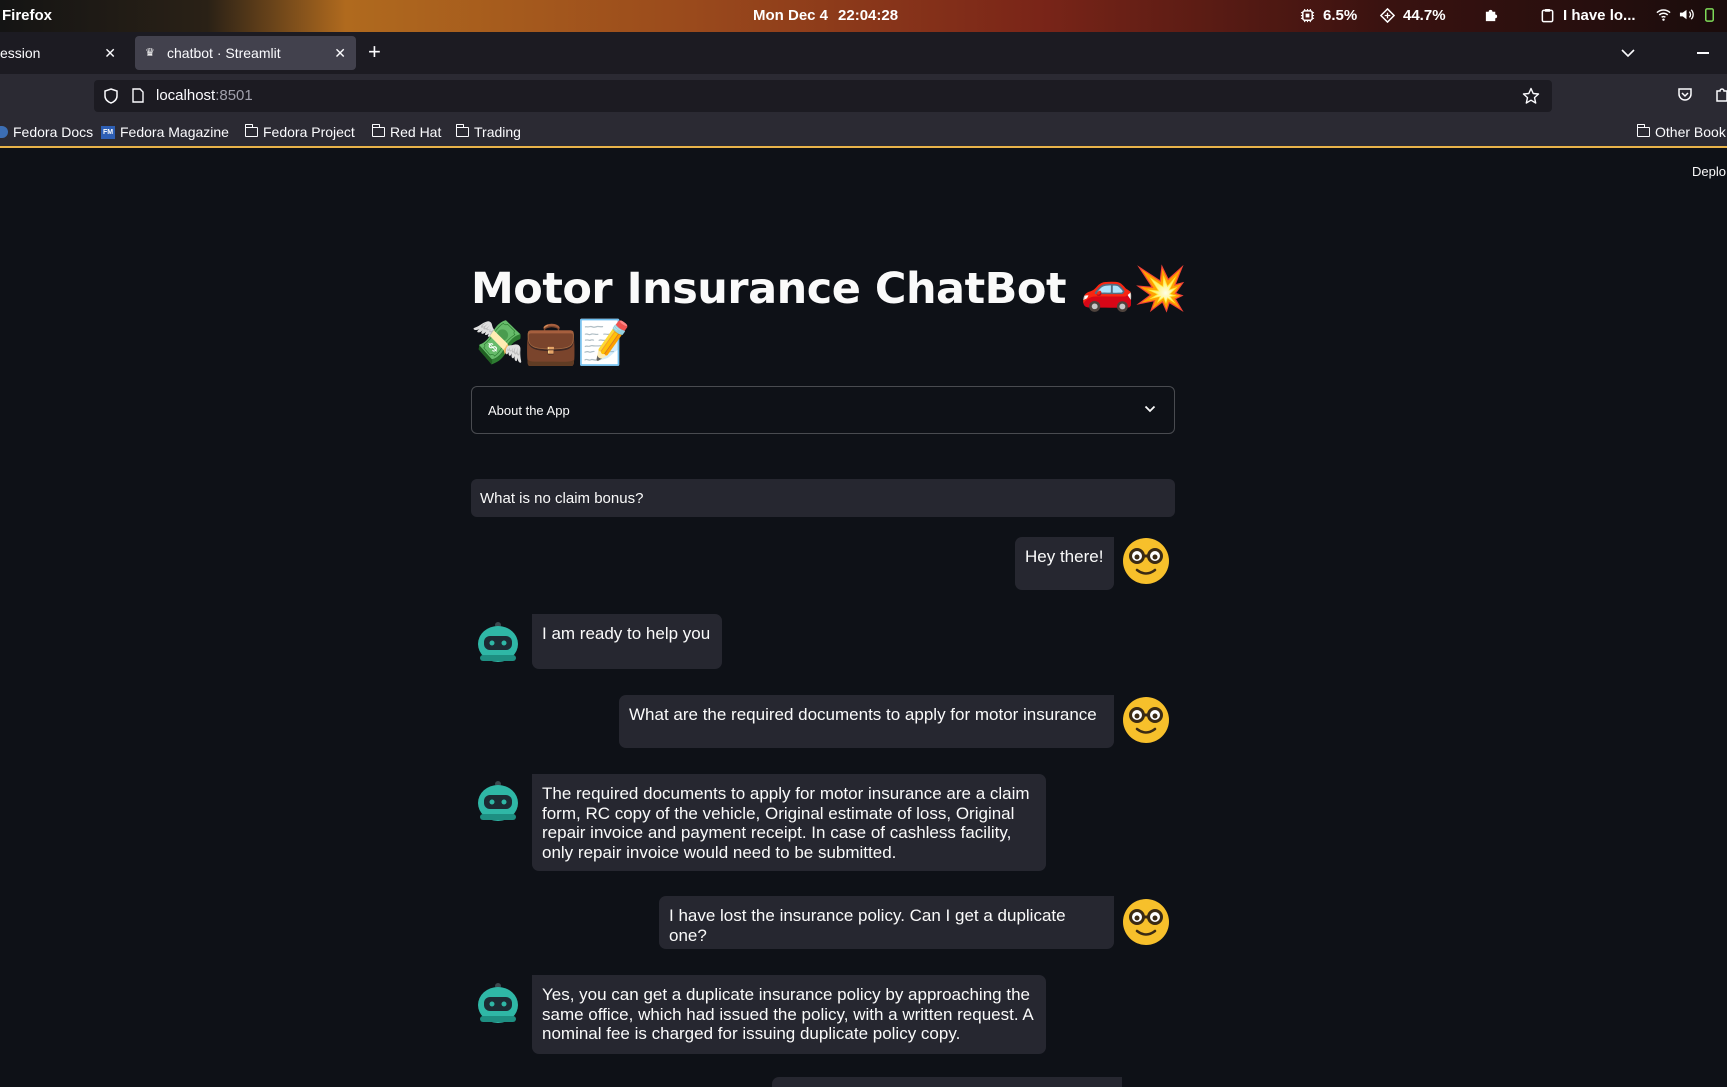 This screenshot has height=1087, width=1727. I want to click on memory-value: 44.7%, so click(1424, 15).